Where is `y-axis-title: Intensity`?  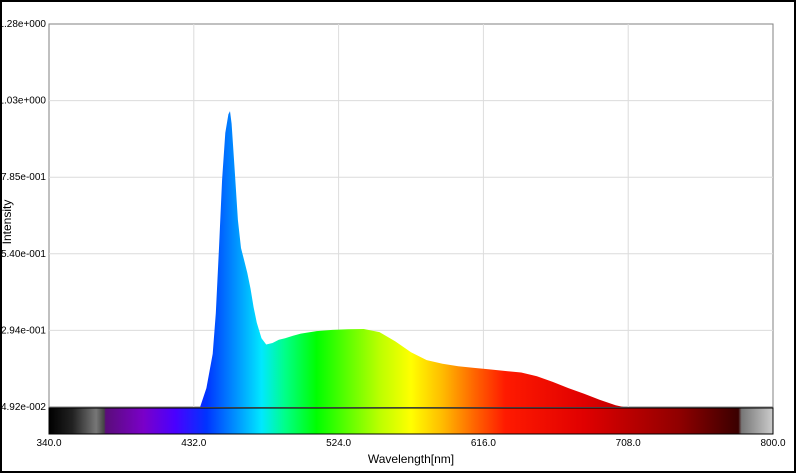 y-axis-title: Intensity is located at coordinates (7, 222).